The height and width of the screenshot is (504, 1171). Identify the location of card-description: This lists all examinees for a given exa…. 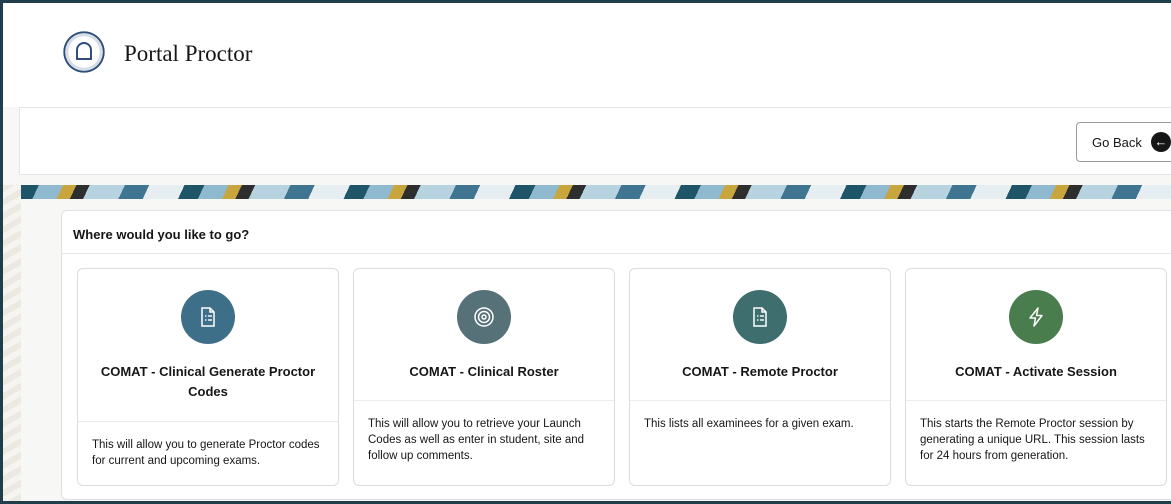
(749, 424).